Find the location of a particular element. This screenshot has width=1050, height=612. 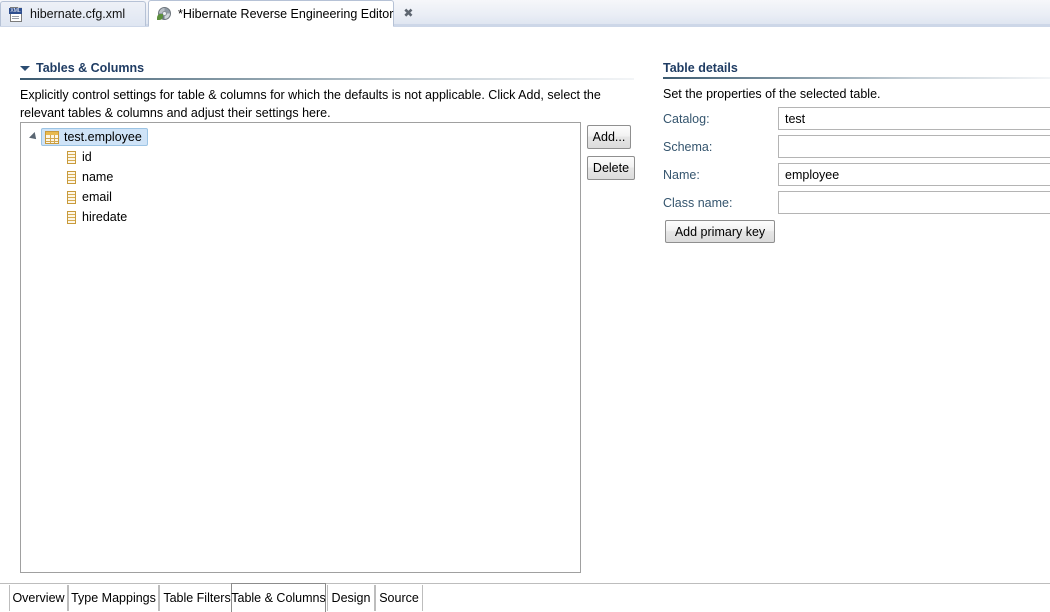

tree-row: test.employee is located at coordinates (300, 137).